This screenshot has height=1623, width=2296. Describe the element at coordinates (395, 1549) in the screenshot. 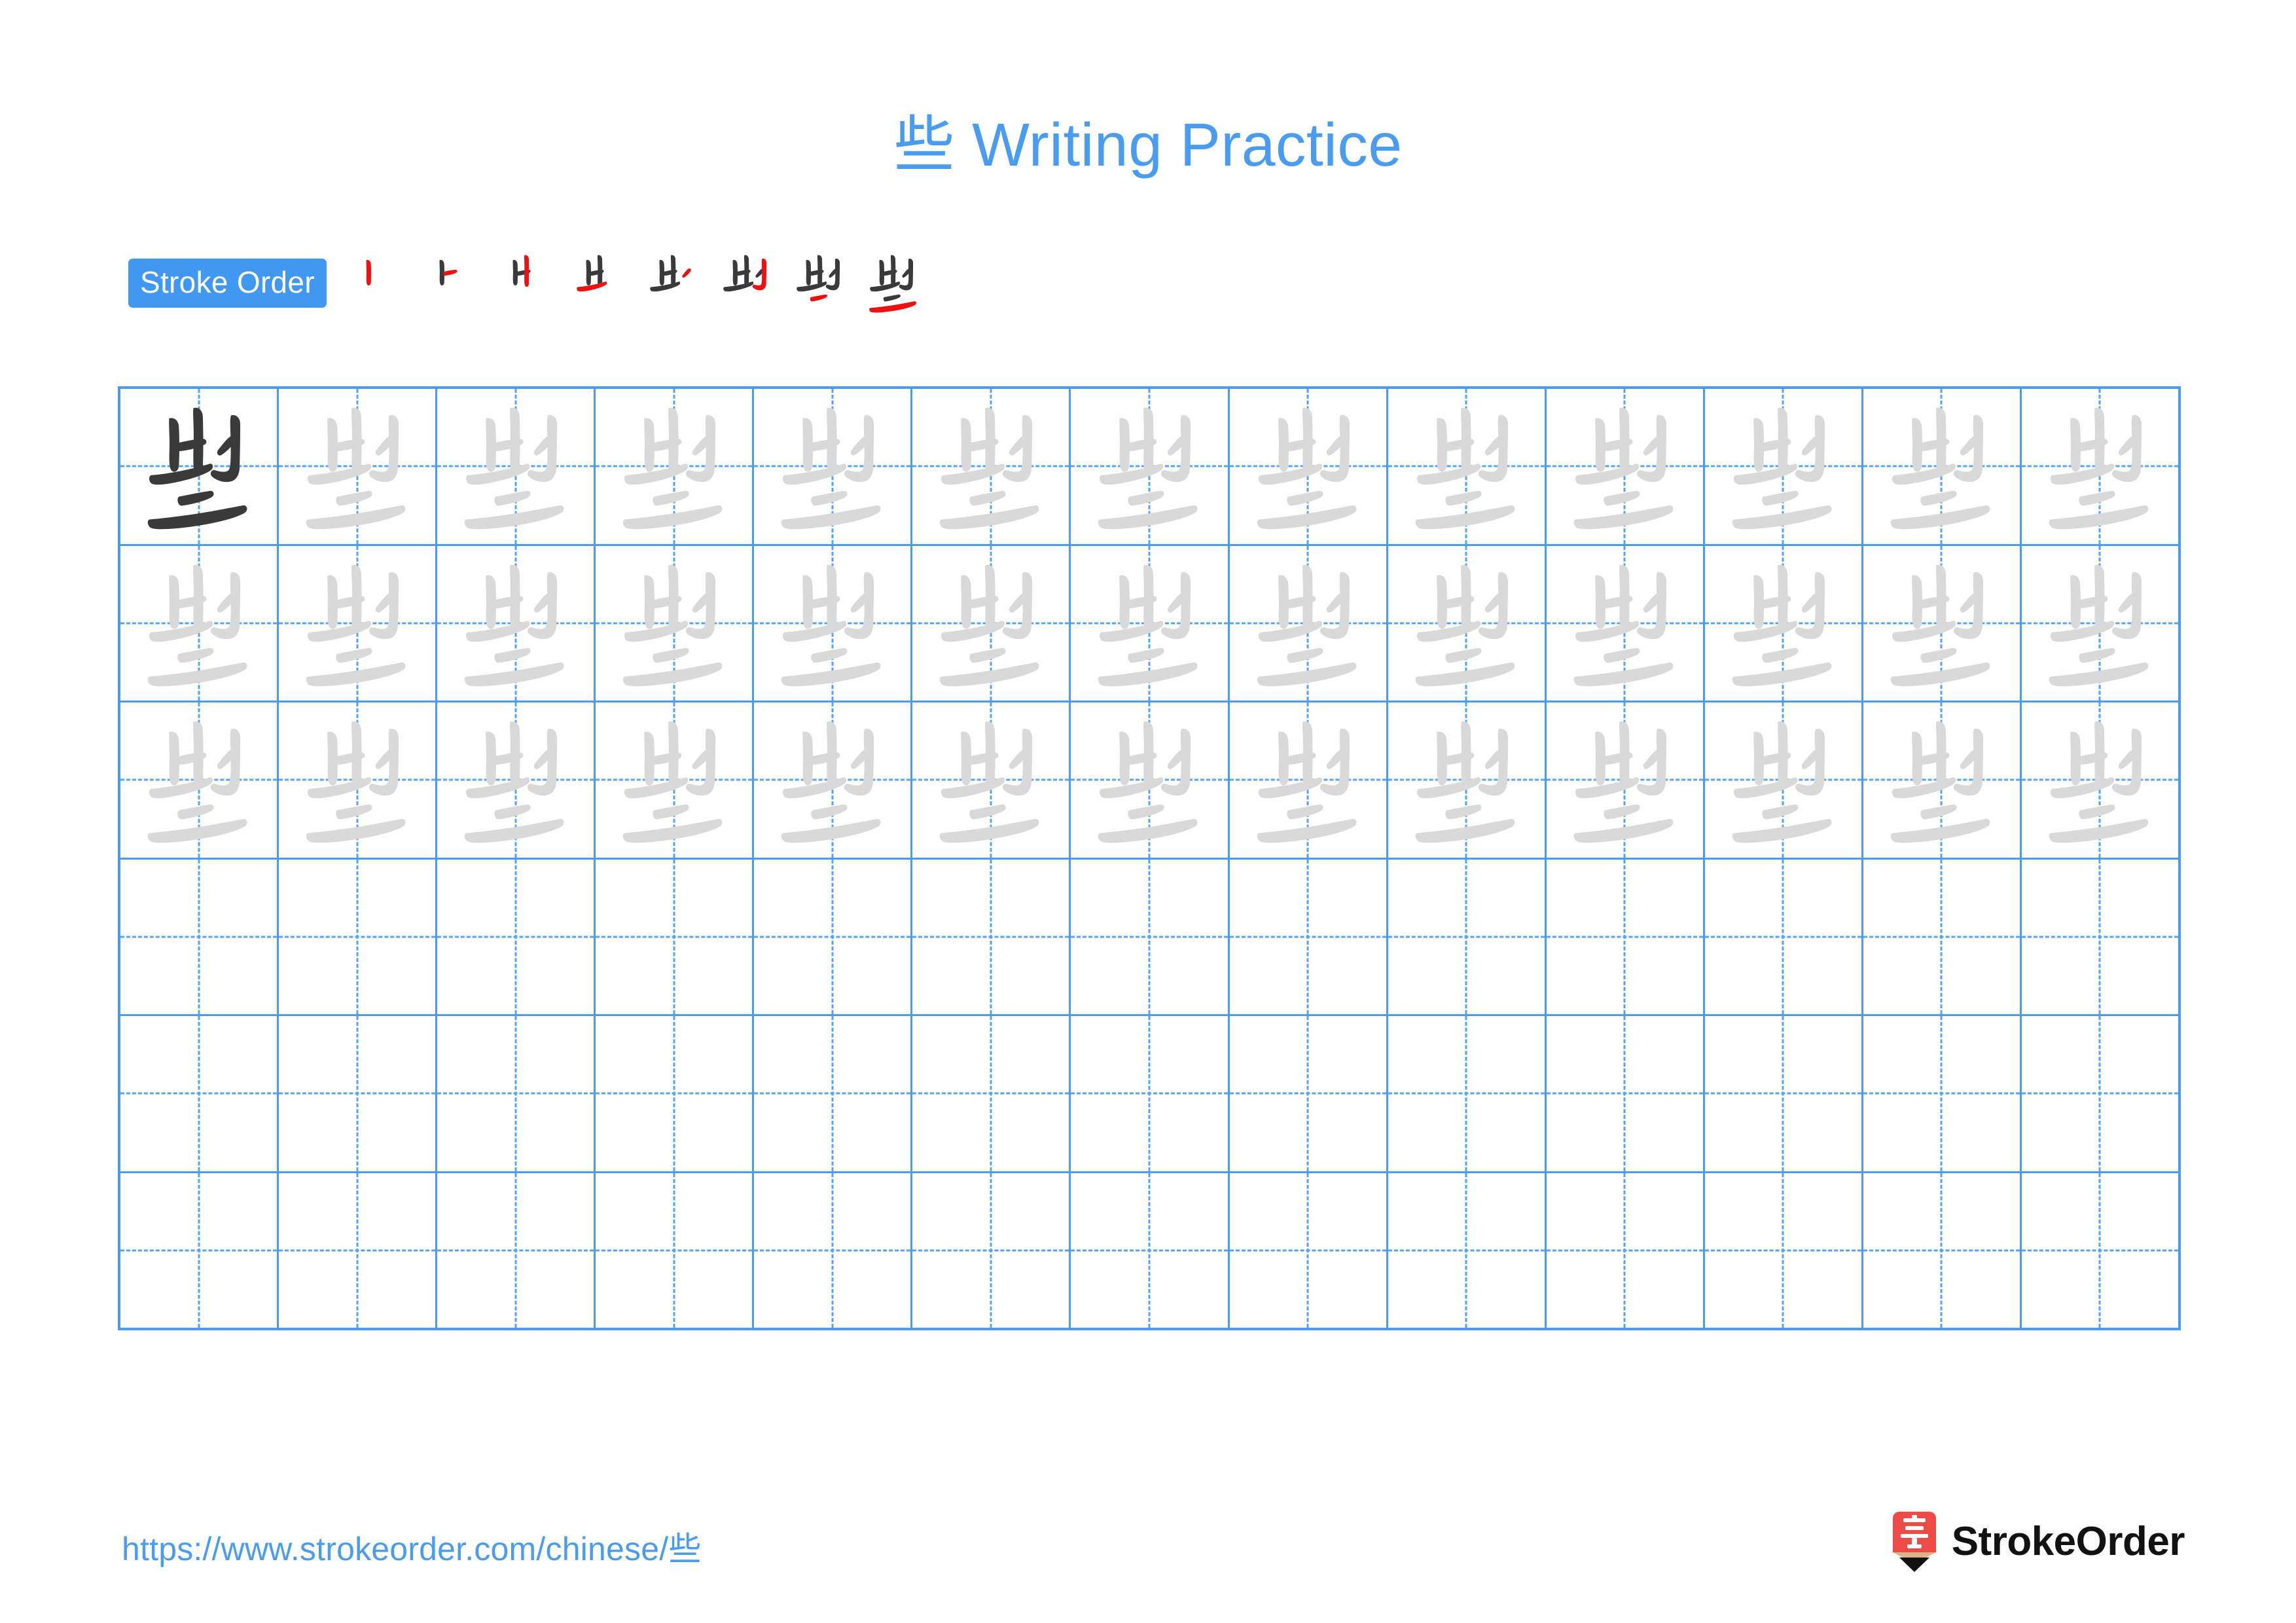

I see `footer-url-text: https://www.strokeorder.com/chinese/` at that location.